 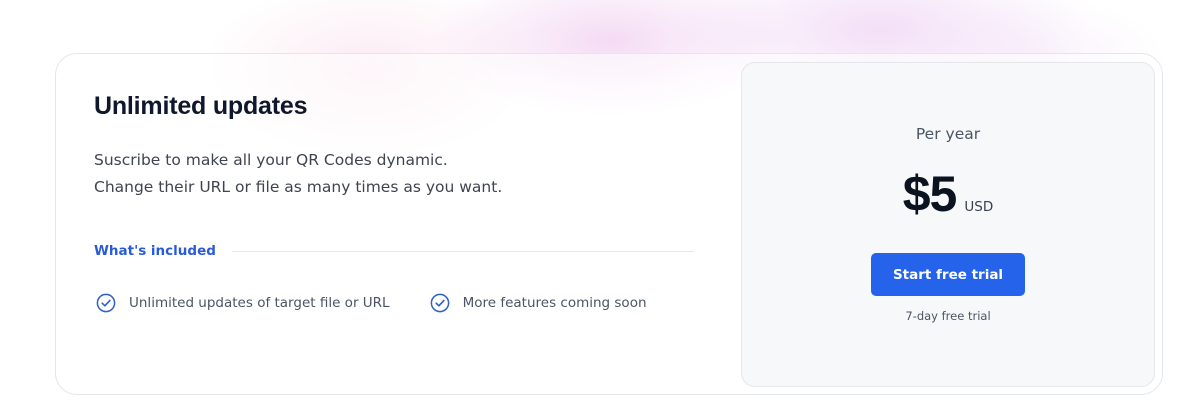 What do you see at coordinates (948, 274) in the screenshot?
I see `start-free-trial-button: Start free trial` at bounding box center [948, 274].